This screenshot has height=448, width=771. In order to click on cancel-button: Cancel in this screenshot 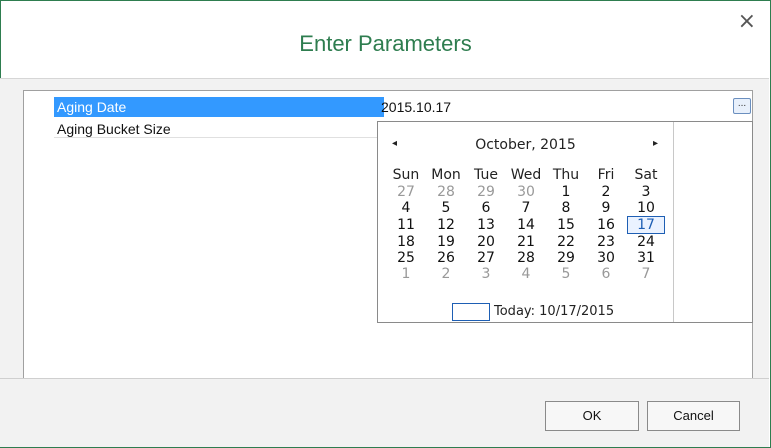, I will do `click(693, 416)`.